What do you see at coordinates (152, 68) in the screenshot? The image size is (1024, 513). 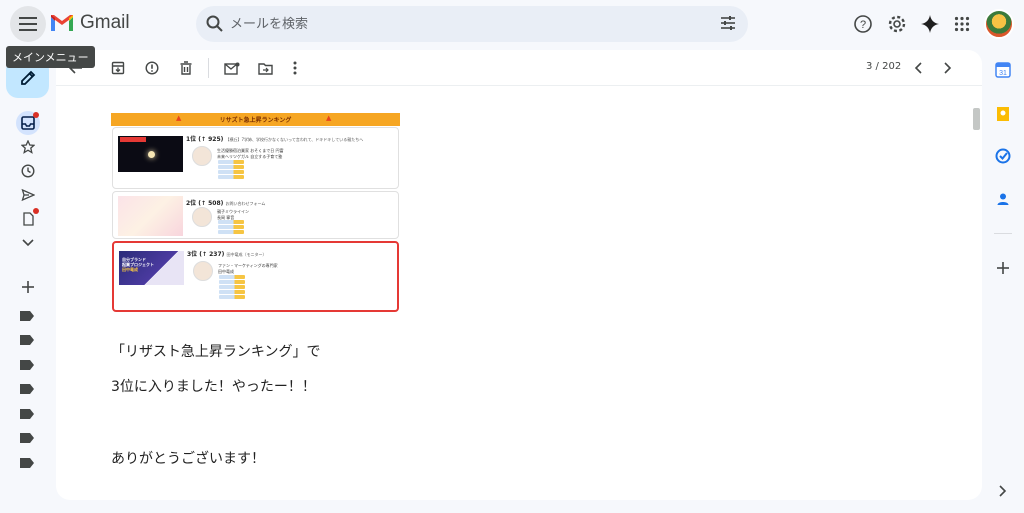 I see `report-spam-icon` at bounding box center [152, 68].